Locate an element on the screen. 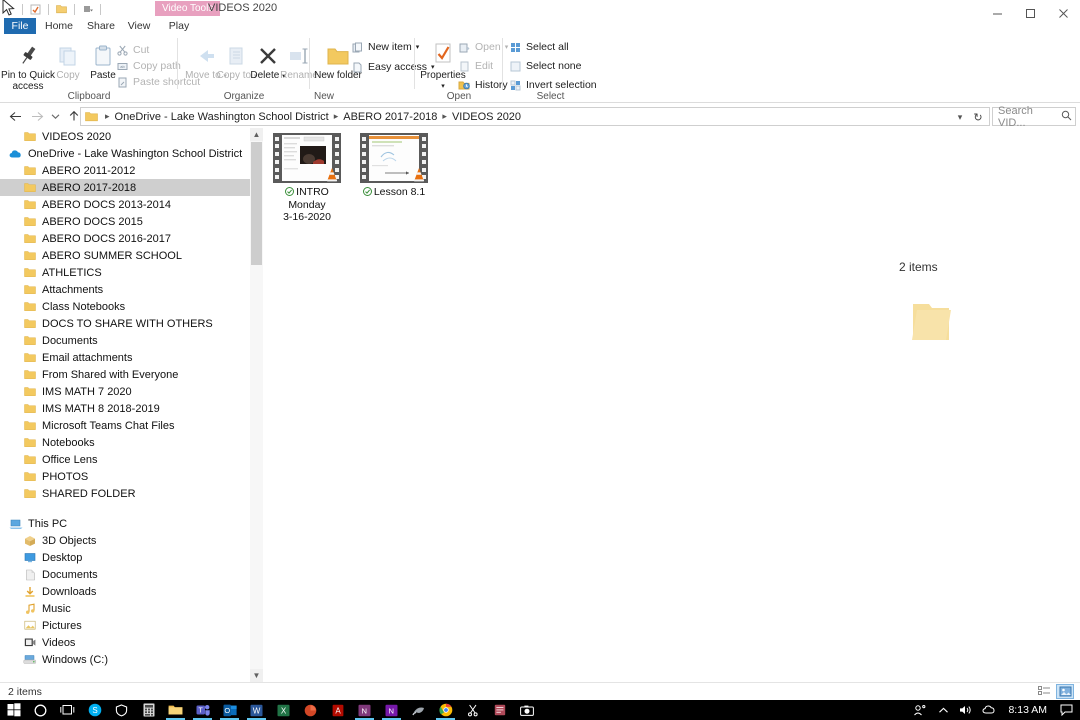  task-view-button is located at coordinates (67, 710).